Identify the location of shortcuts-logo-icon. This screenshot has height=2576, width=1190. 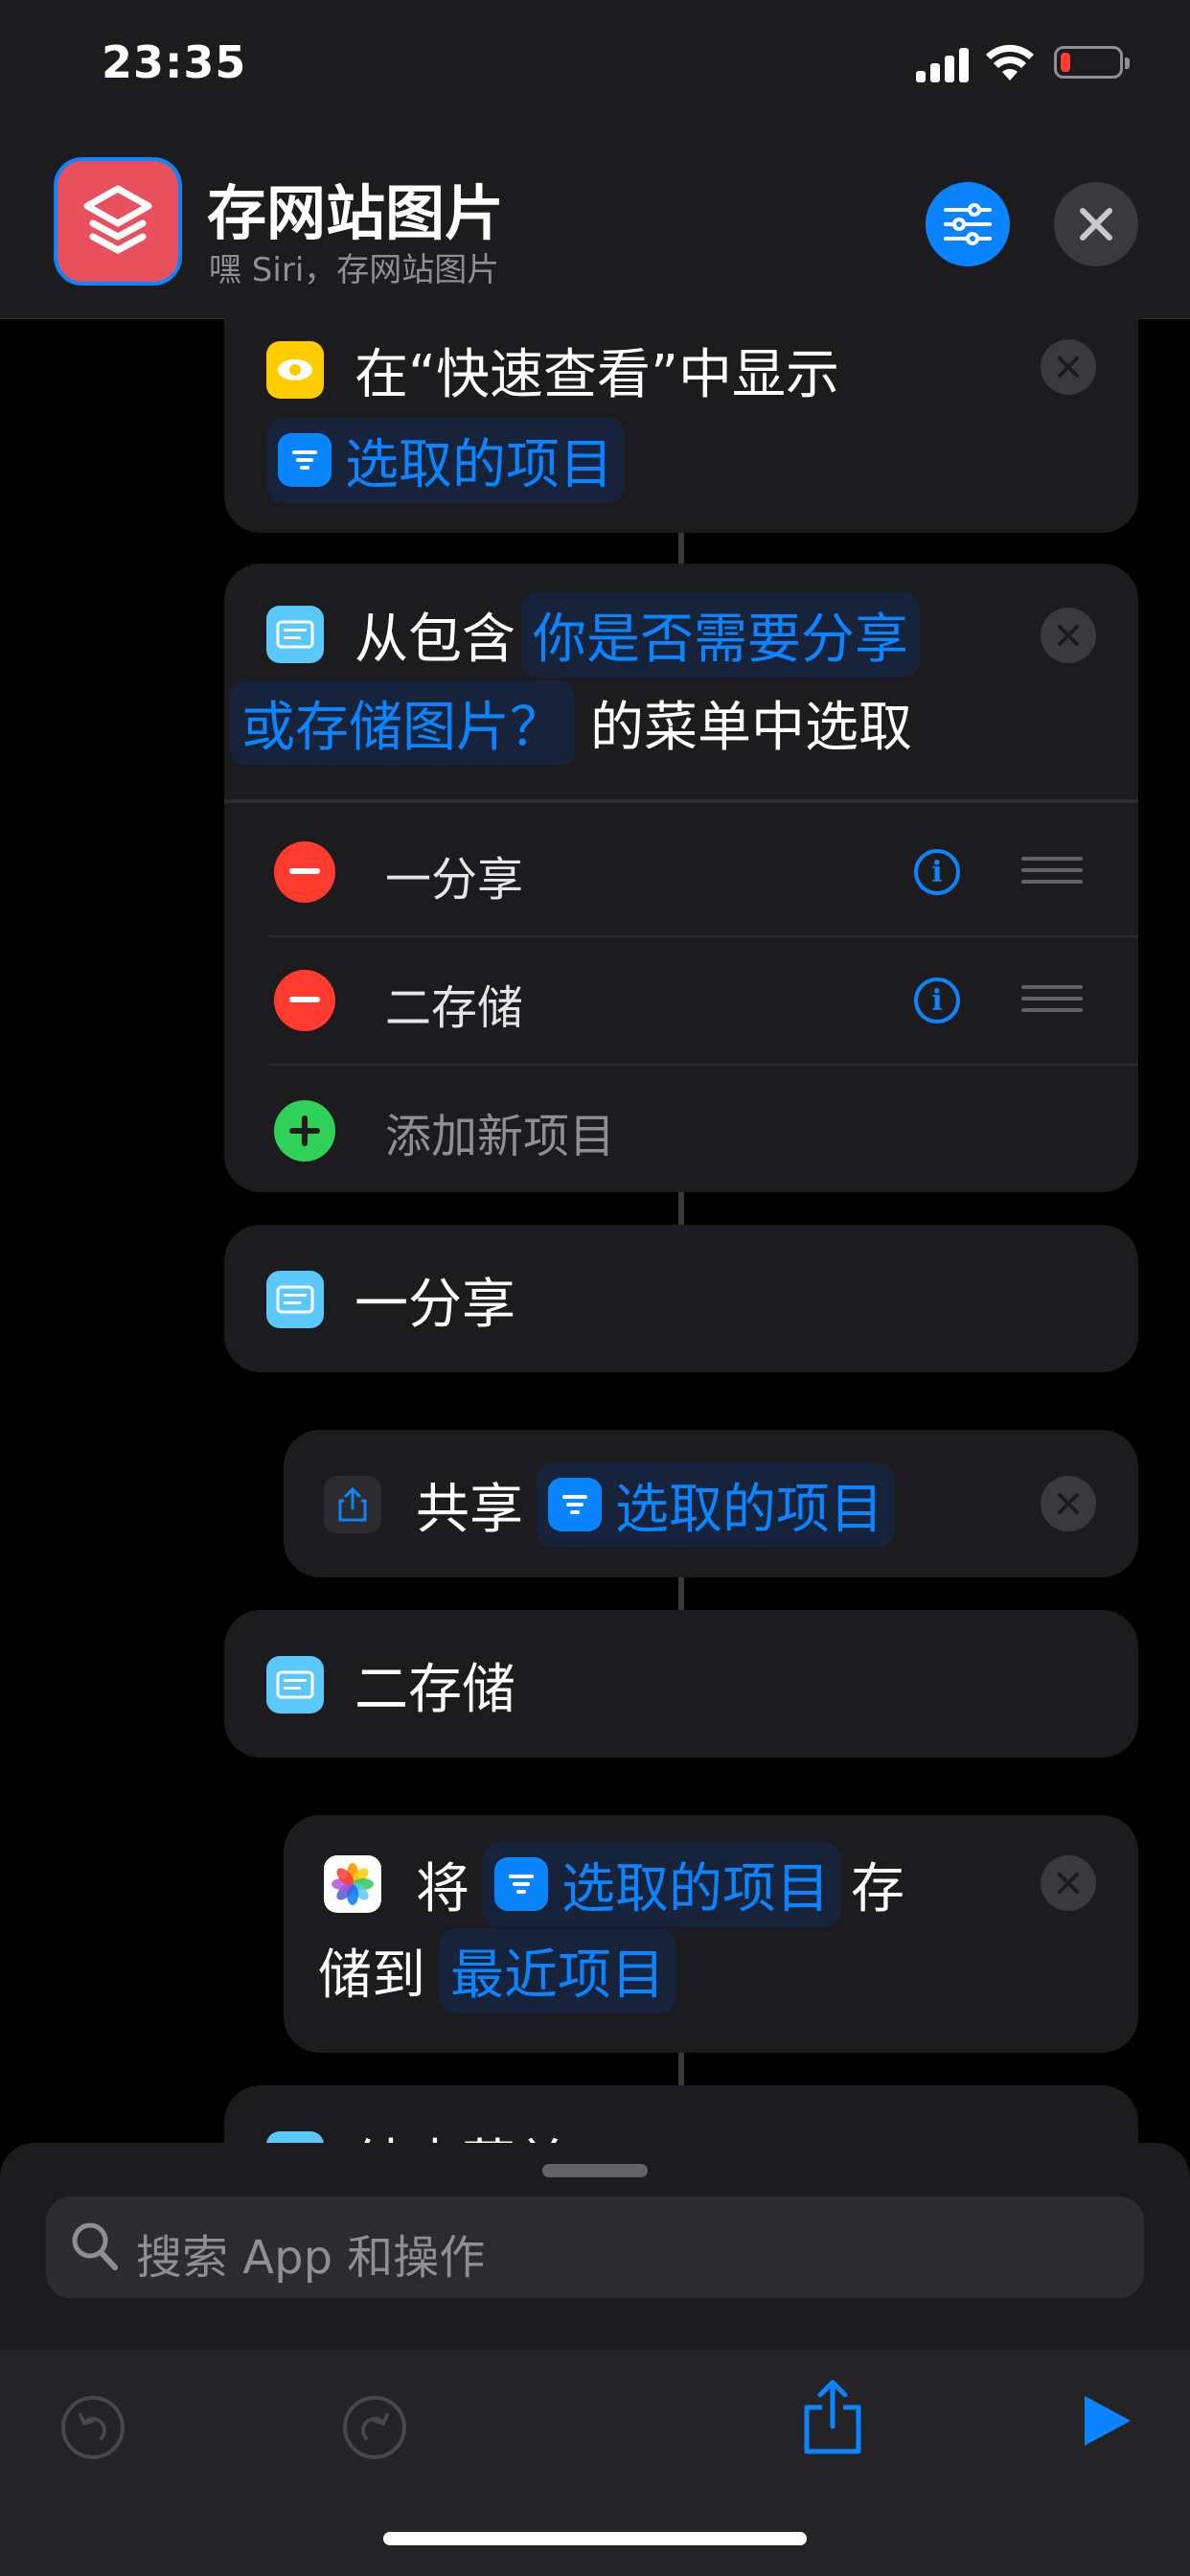
(118, 219).